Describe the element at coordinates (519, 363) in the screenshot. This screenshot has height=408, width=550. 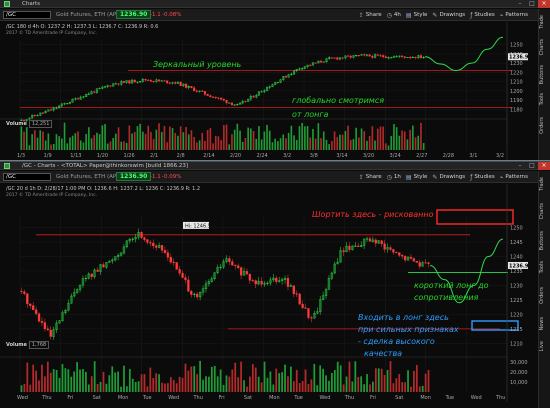
I see `volume-tick-label: 30,000` at that location.